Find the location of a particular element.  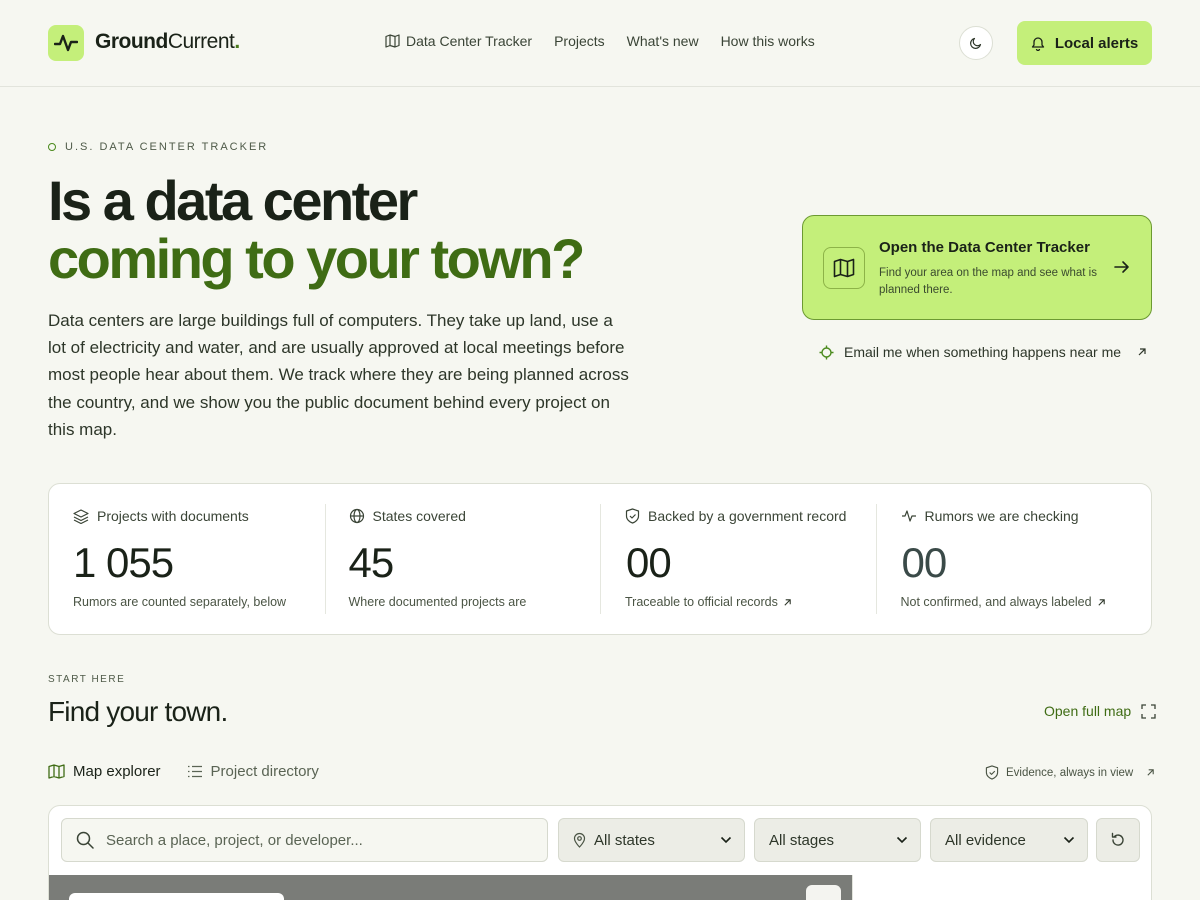

hero-title-line1: Is a data center is located at coordinates (233, 200).